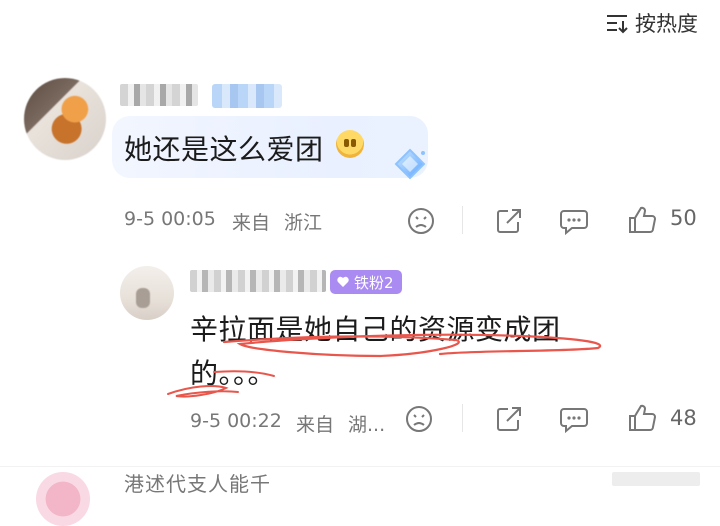 The image size is (720, 526). Describe the element at coordinates (683, 418) in the screenshot. I see `like-count: 48` at that location.